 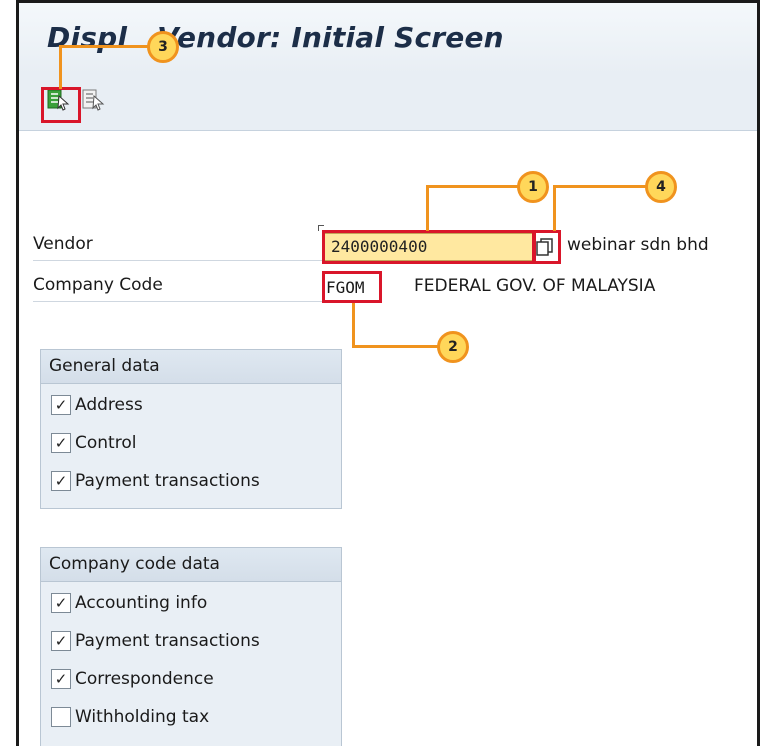 I want to click on page-title: Displ Vendor: Initial Screen, so click(x=275, y=37).